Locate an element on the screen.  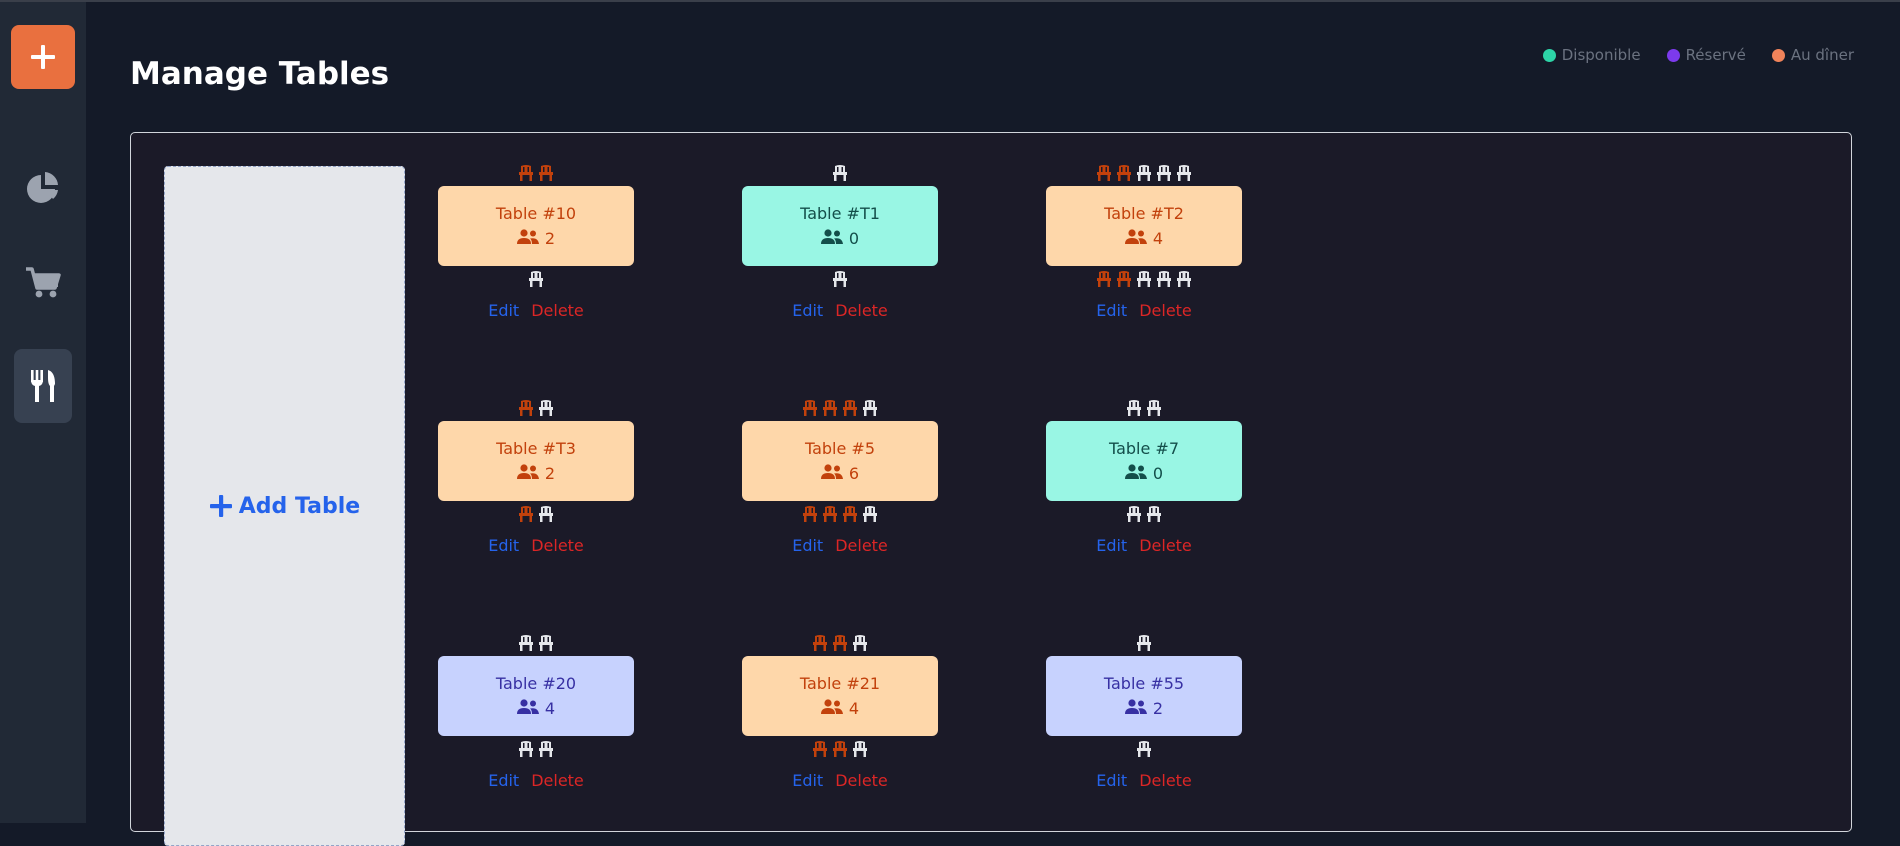
table-card: Table #55 2 is located at coordinates (1144, 696).